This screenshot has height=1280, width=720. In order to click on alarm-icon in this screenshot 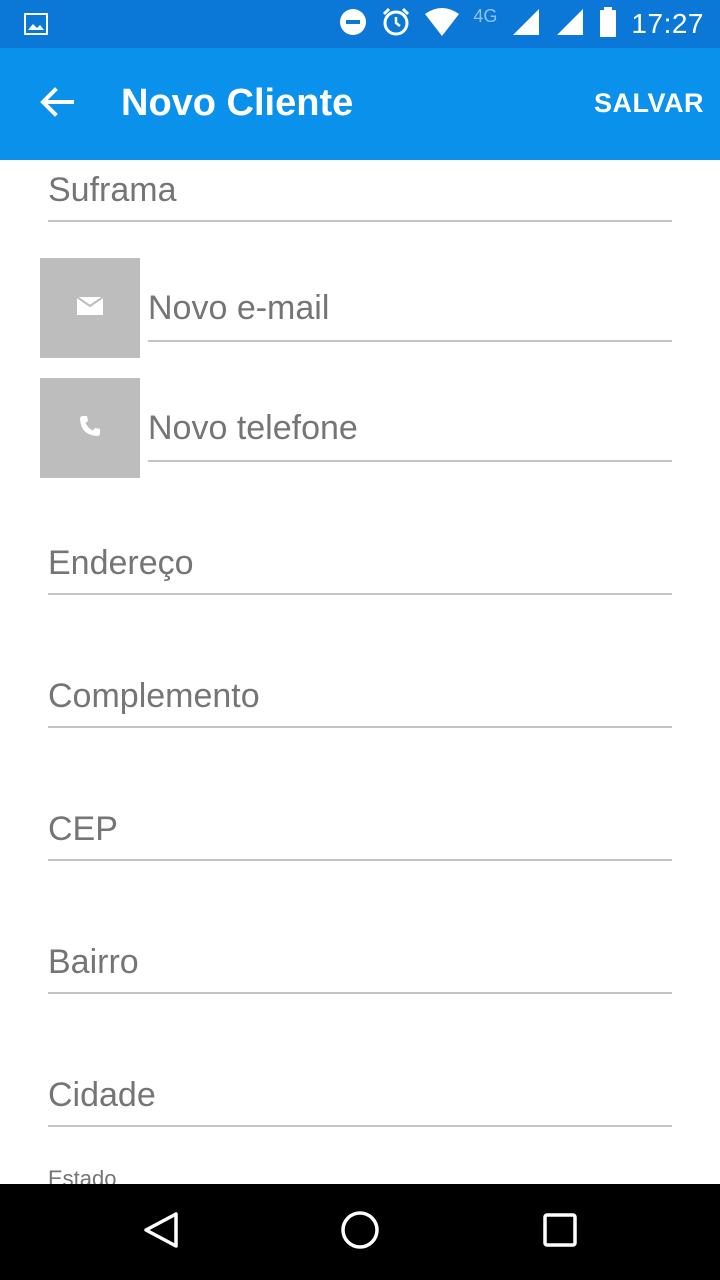, I will do `click(396, 24)`.